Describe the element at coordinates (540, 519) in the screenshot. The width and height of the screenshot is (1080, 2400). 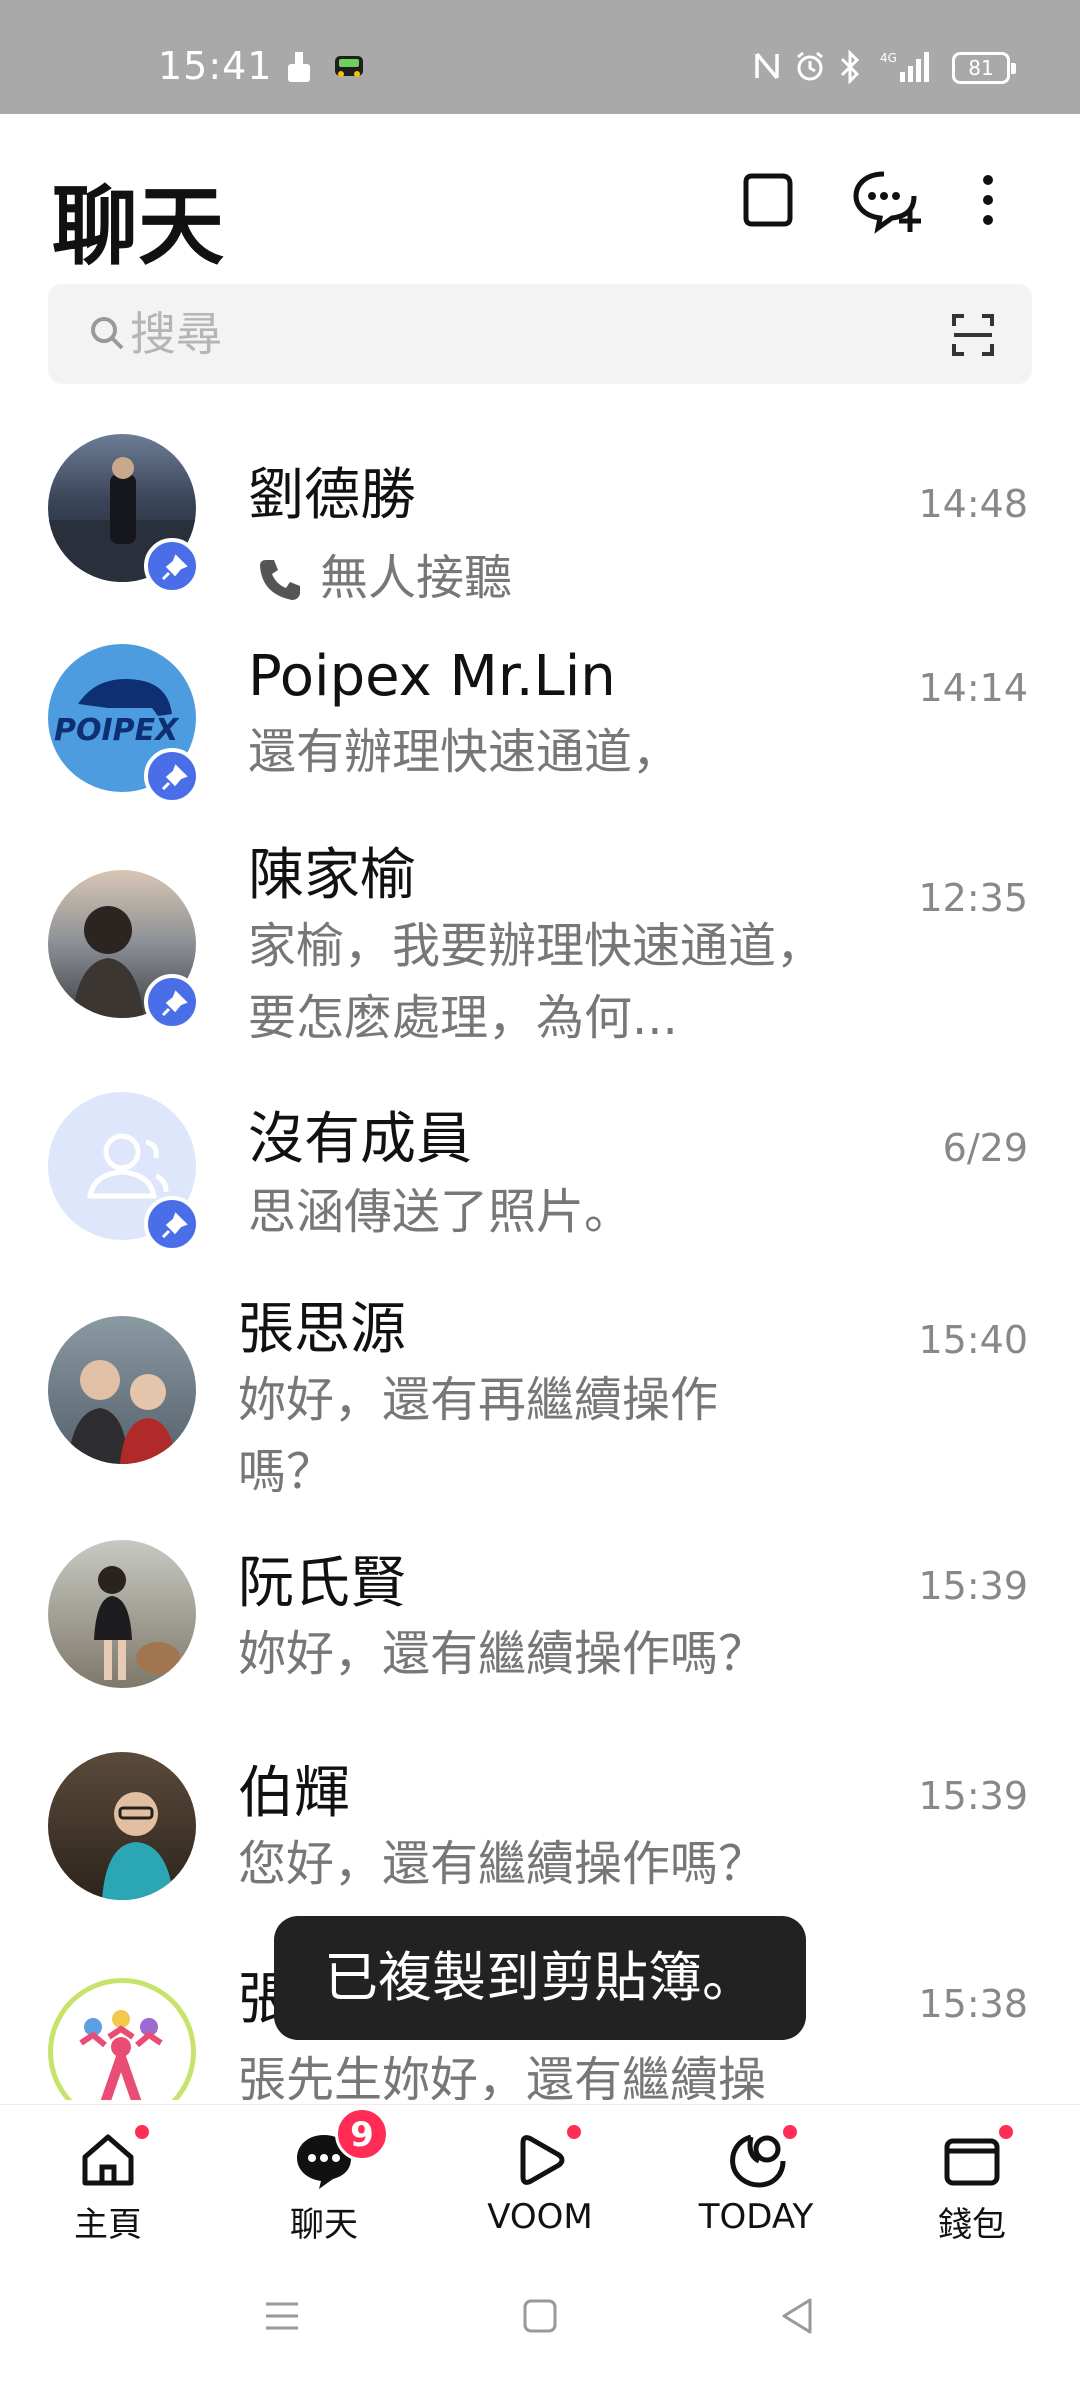
I see `chat-row: 劉德勝 無人接聽 14:48` at that location.